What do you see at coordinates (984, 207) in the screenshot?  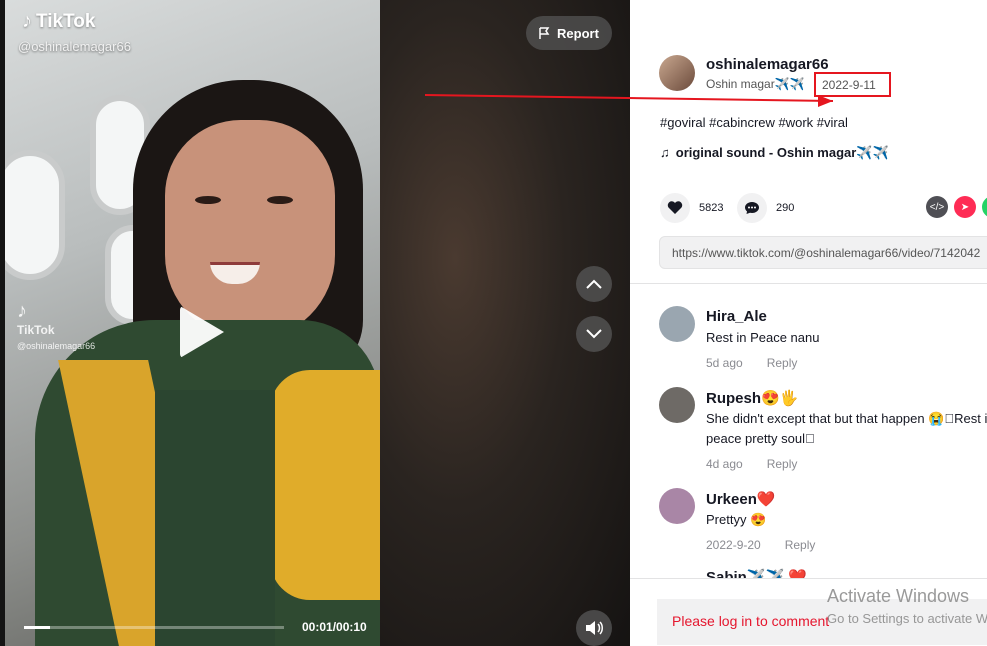 I see `whatsapp-icon` at bounding box center [984, 207].